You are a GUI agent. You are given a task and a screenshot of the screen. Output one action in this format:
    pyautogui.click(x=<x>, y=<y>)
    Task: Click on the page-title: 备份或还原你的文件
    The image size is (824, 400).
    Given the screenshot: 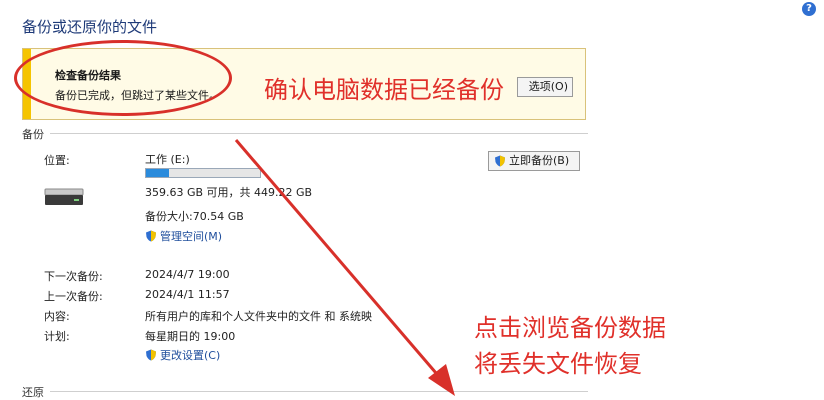 What is the action you would take?
    pyautogui.click(x=90, y=27)
    